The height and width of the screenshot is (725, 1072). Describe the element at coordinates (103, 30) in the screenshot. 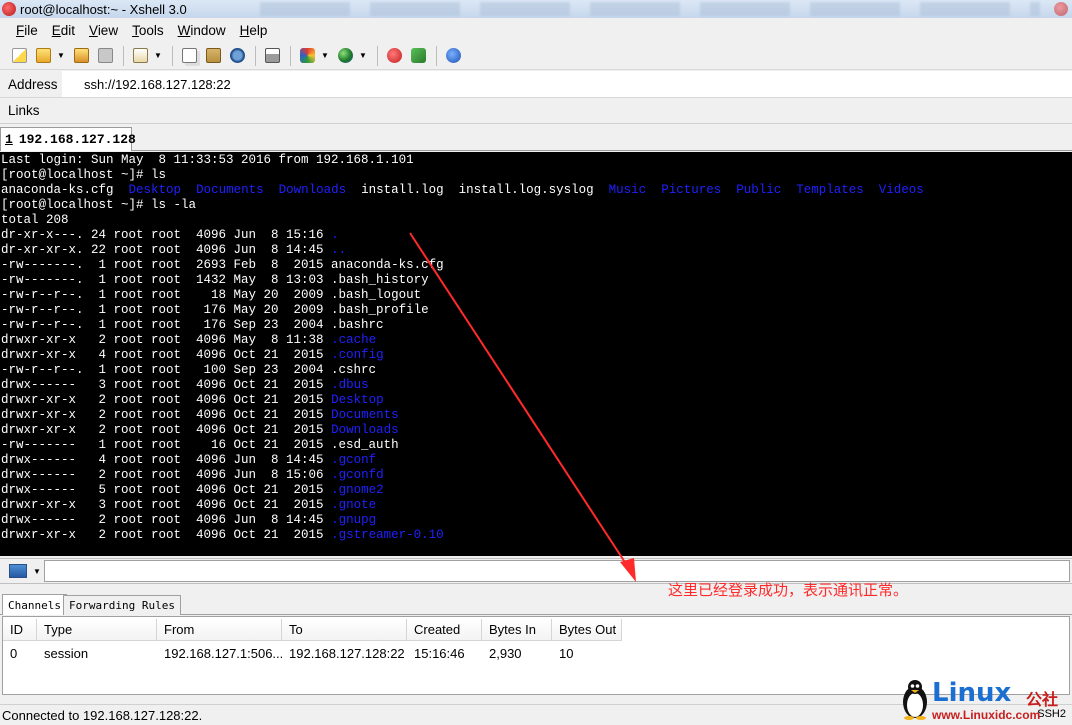

I see `menu-view: View` at that location.